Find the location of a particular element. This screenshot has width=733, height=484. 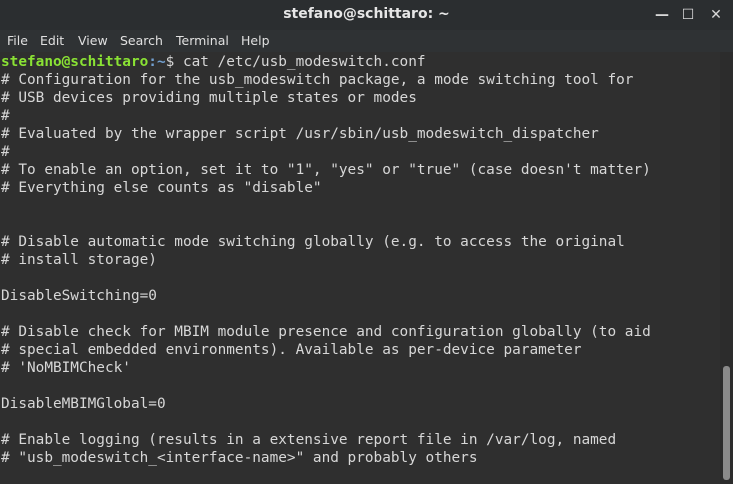

vertical-scrollbar is located at coordinates (726, 268).